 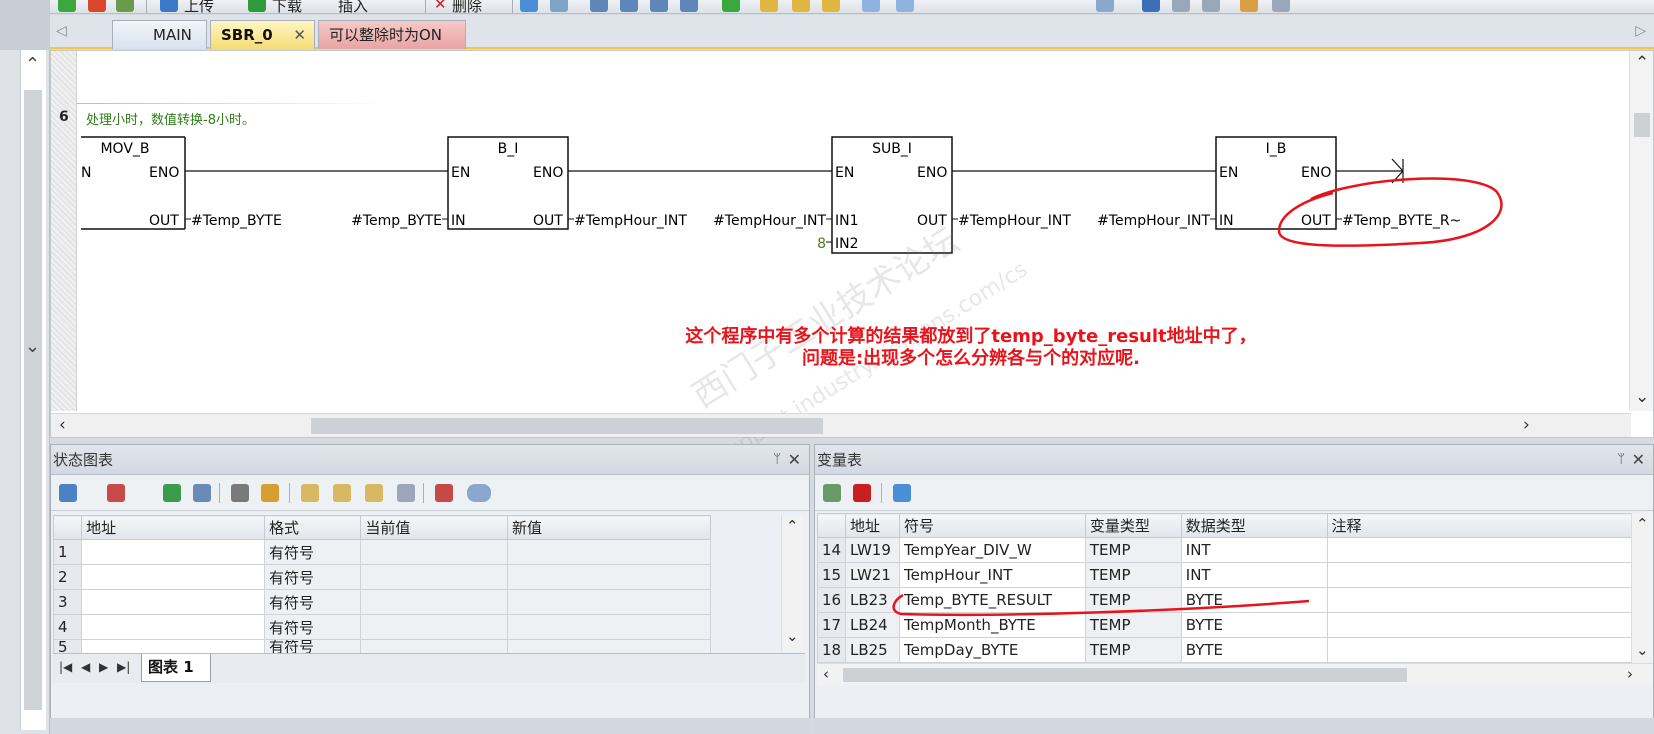 What do you see at coordinates (992, 525) in the screenshot?
I see `column-header: 符号` at bounding box center [992, 525].